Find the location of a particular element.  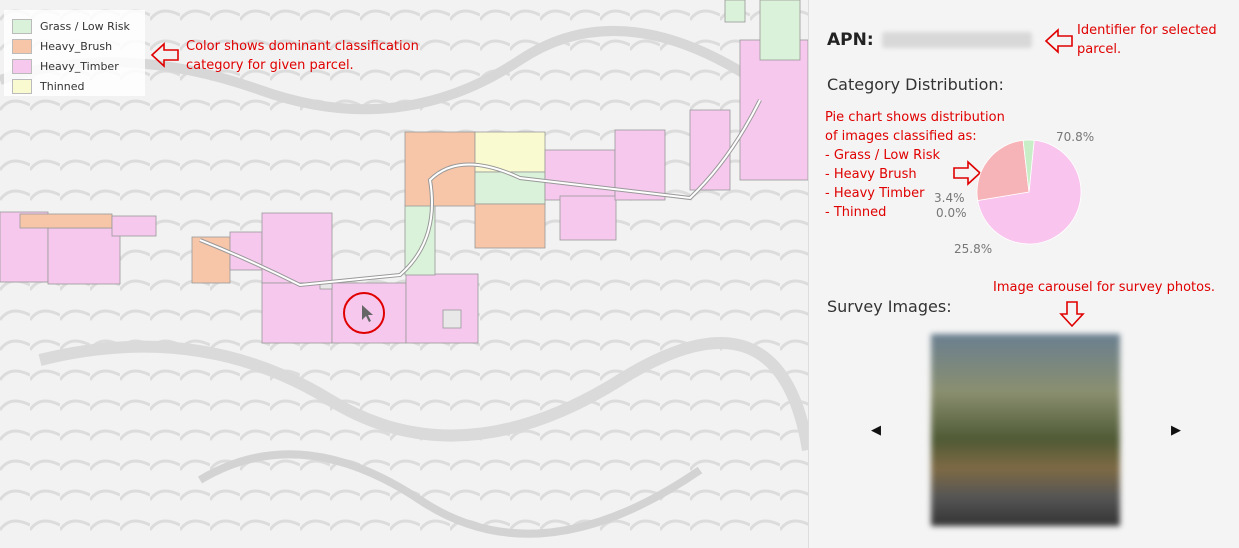

pie-label-grass: 3.4% is located at coordinates (949, 198).